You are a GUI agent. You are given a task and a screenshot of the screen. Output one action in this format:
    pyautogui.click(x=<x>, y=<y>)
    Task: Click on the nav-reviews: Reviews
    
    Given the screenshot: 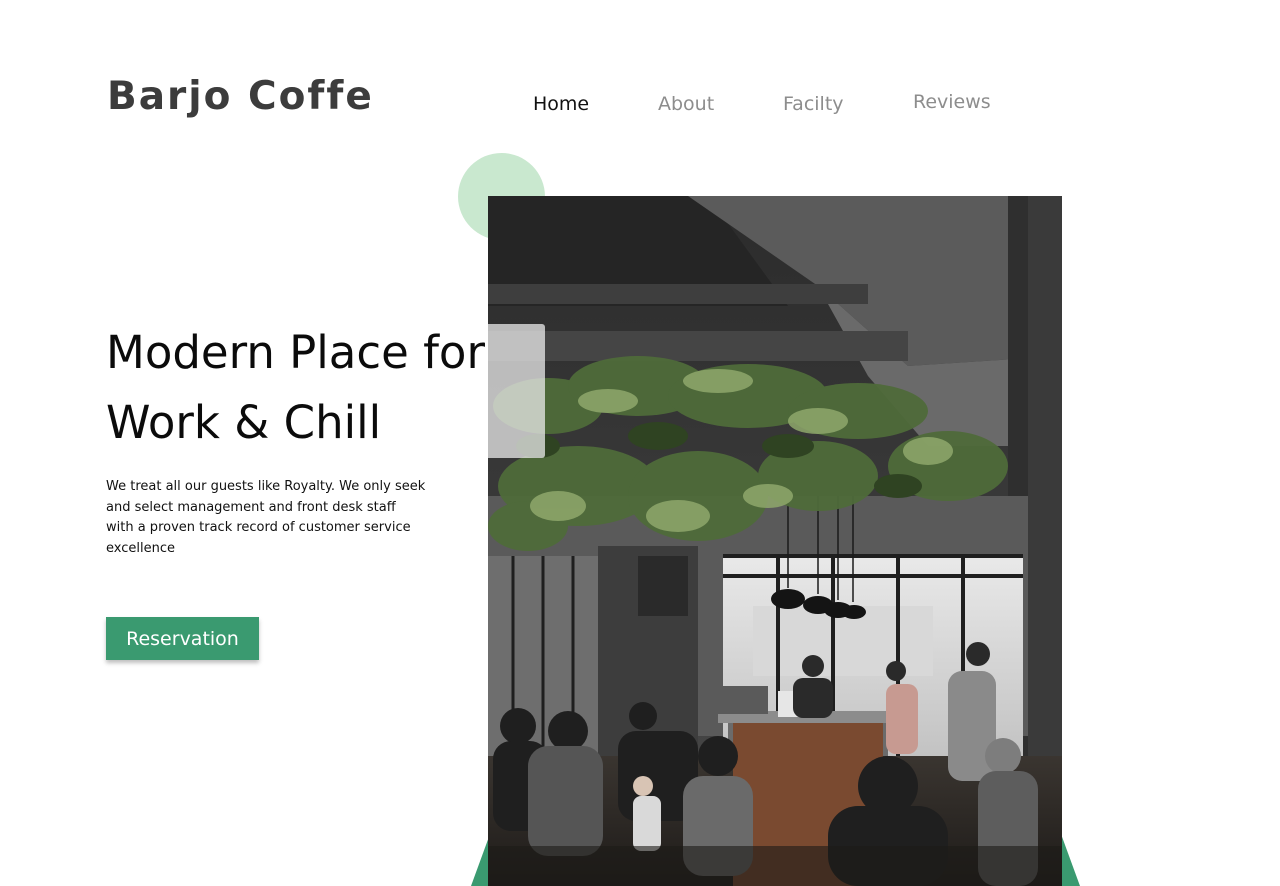 What is the action you would take?
    pyautogui.click(x=952, y=102)
    